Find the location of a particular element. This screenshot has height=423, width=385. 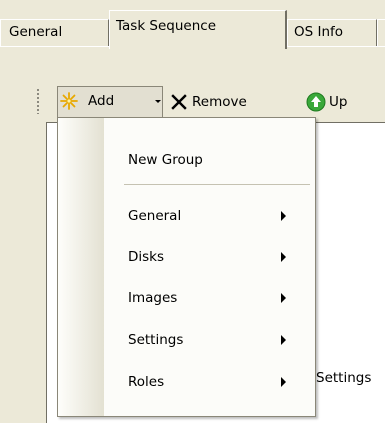

tab-strip: General Task Sequence OS Info is located at coordinates (192, 24).